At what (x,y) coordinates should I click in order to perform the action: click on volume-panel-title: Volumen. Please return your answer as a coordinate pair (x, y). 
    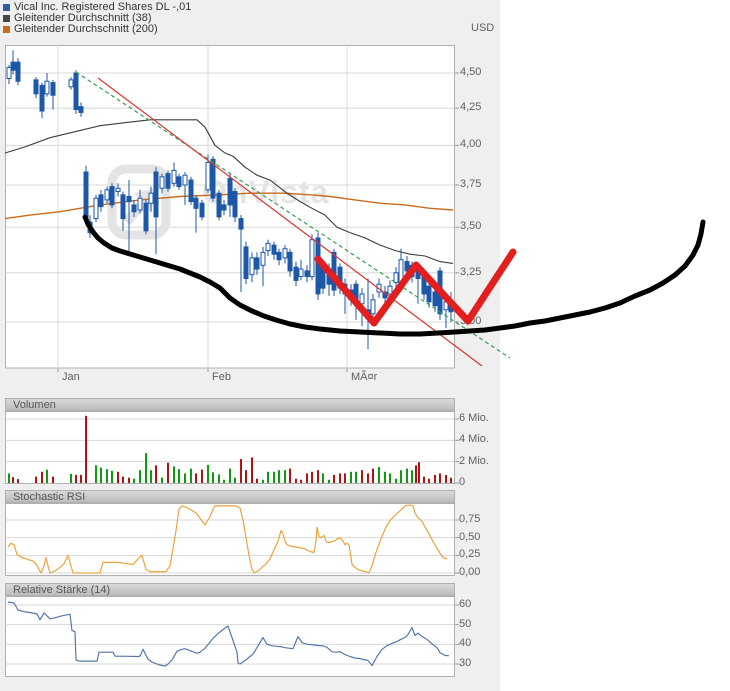
    Looking at the image, I should click on (34, 405).